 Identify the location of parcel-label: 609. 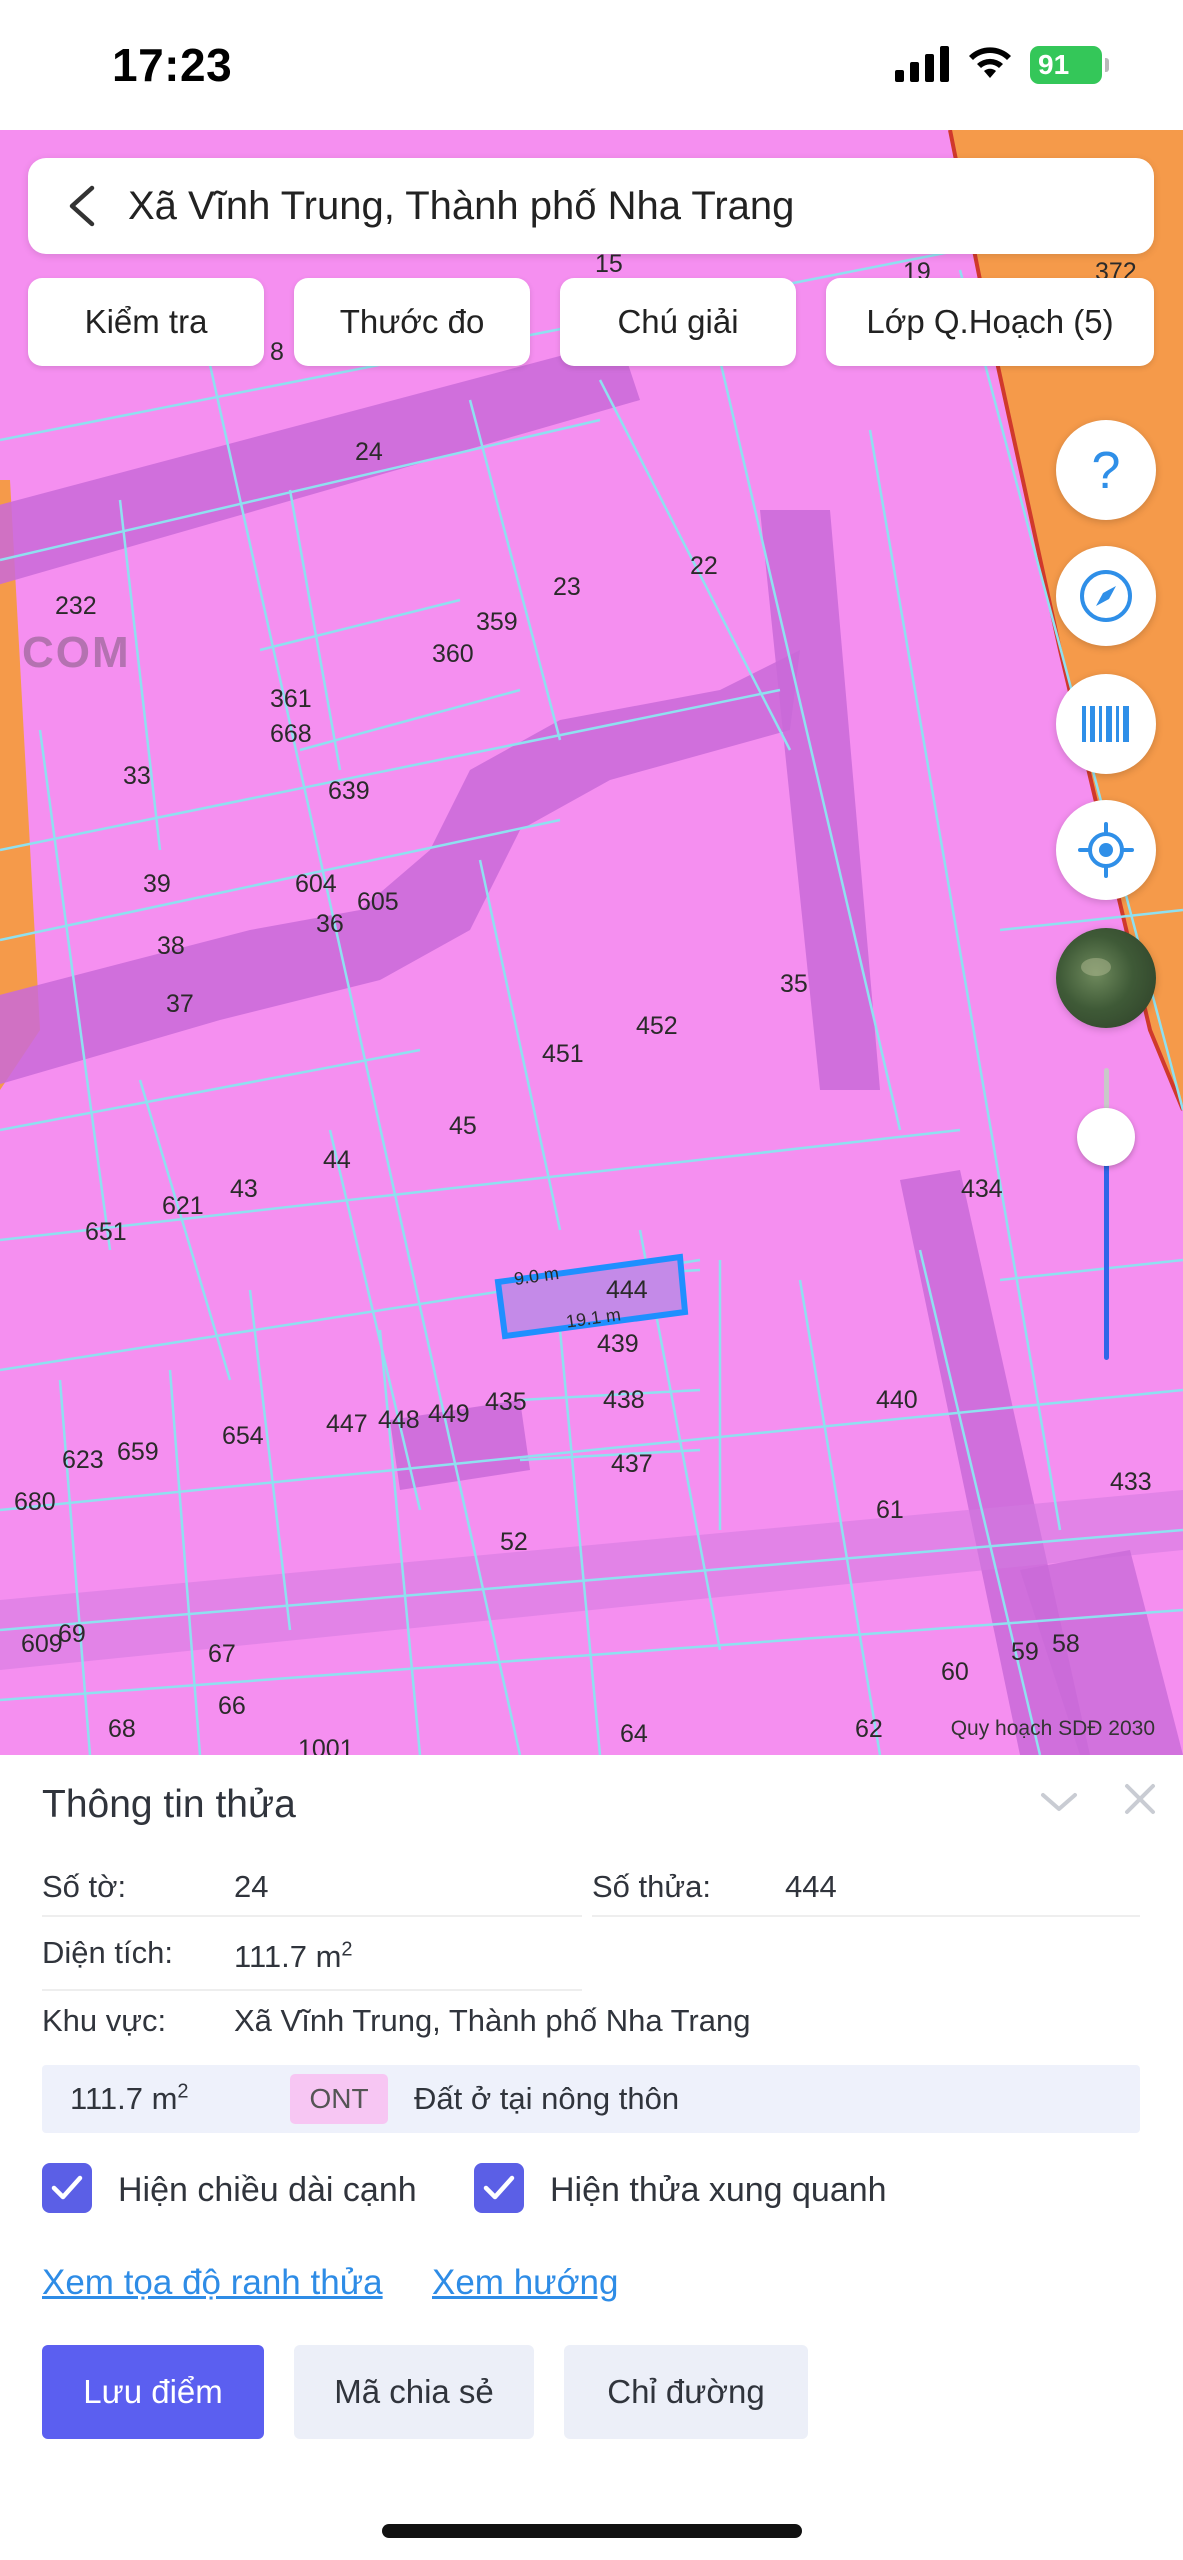
(42, 1644).